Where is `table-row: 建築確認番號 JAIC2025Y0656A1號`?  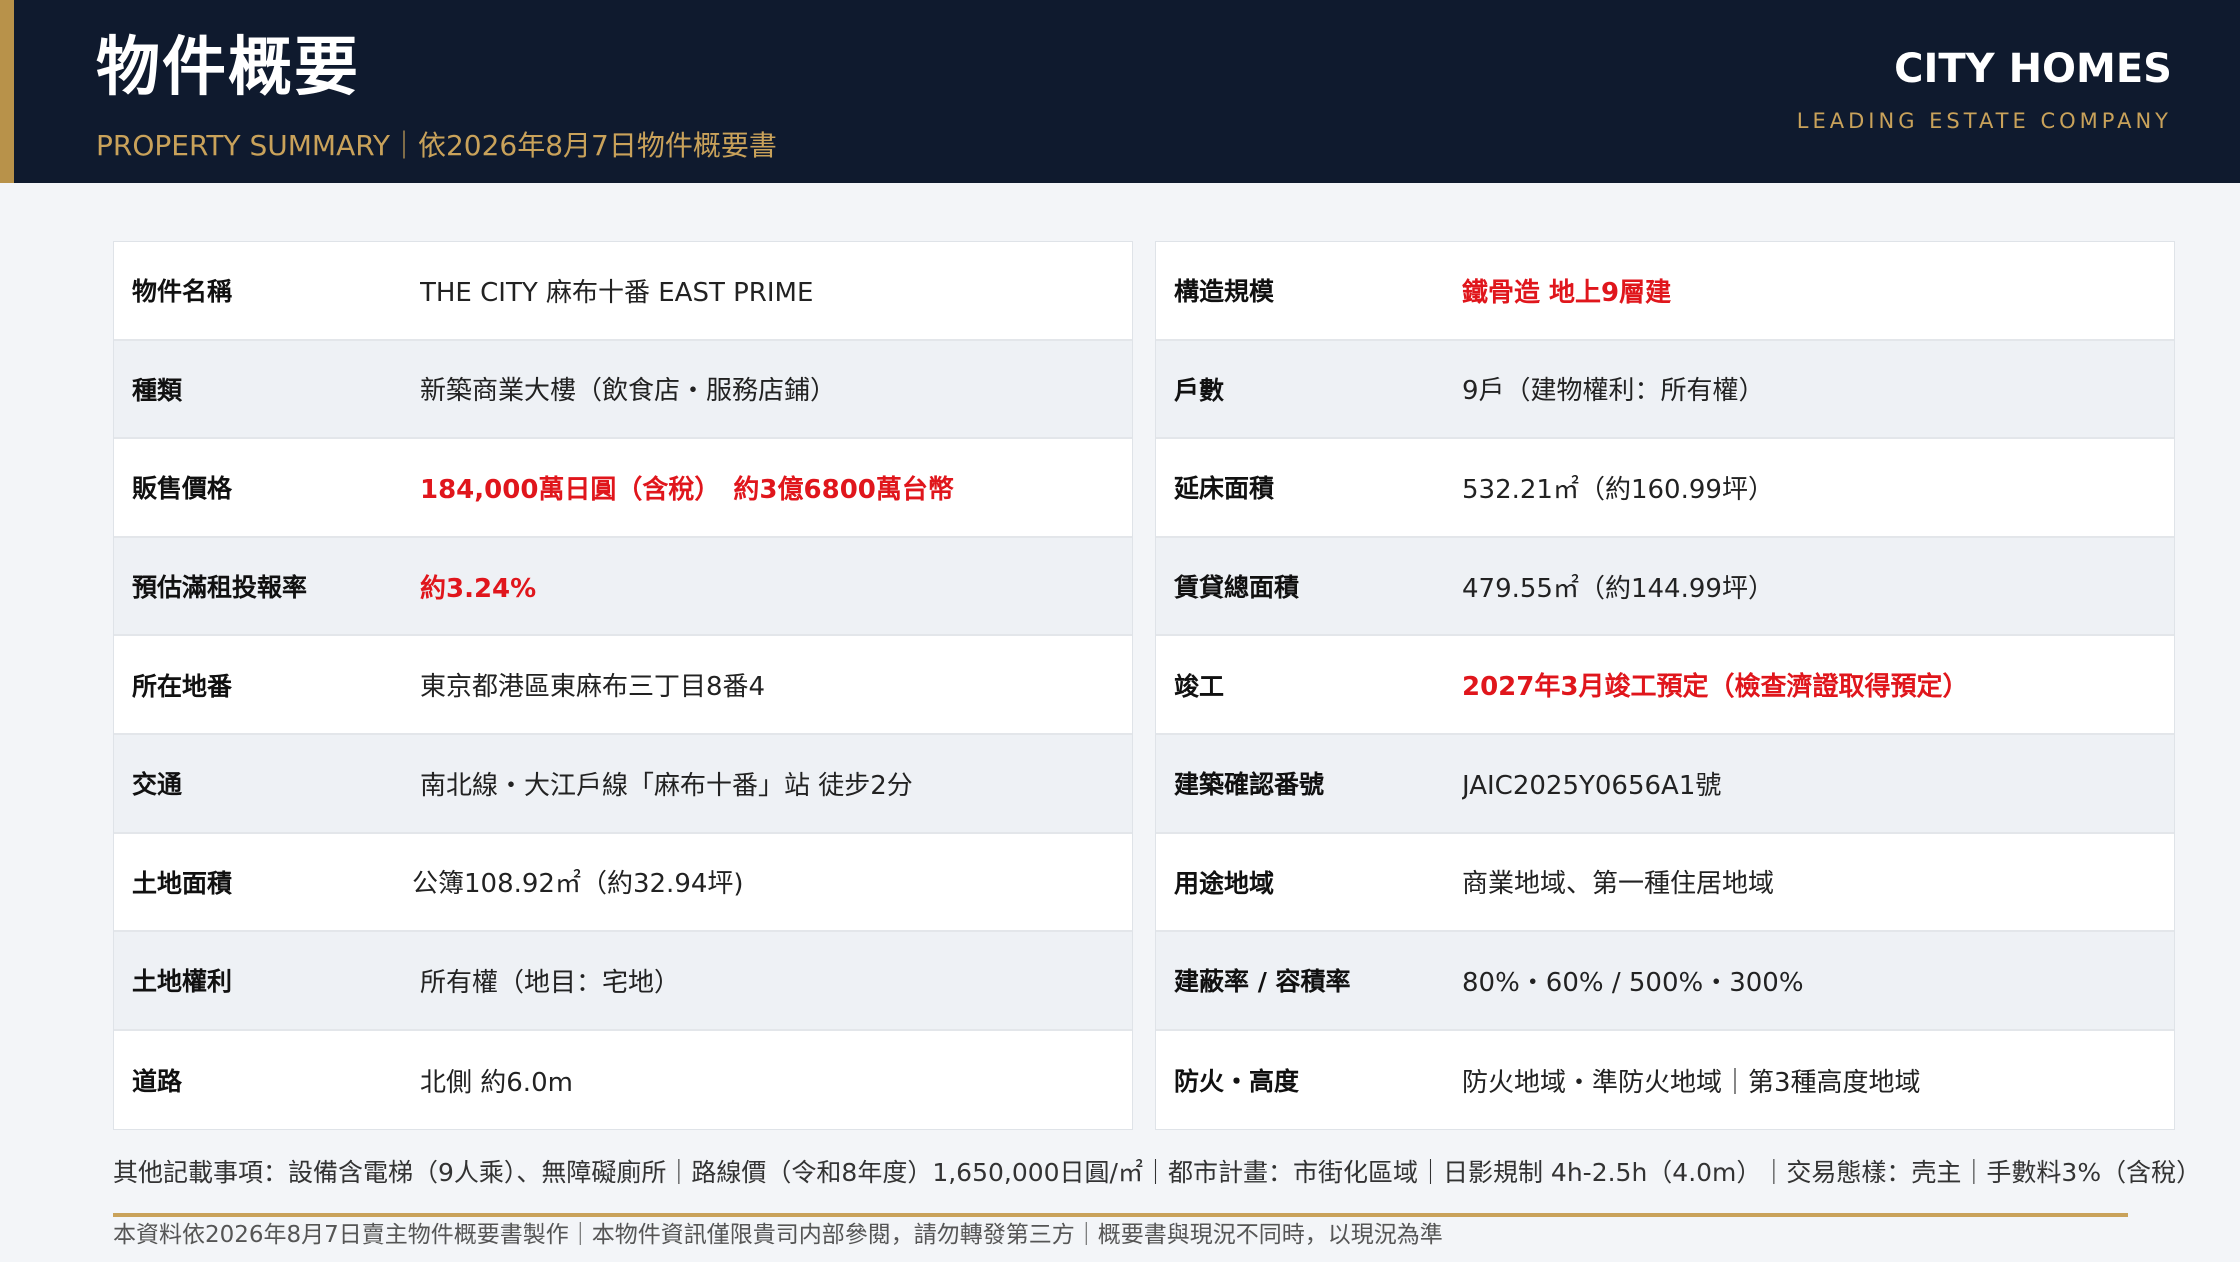
table-row: 建築確認番號 JAIC2025Y0656A1號 is located at coordinates (1665, 784).